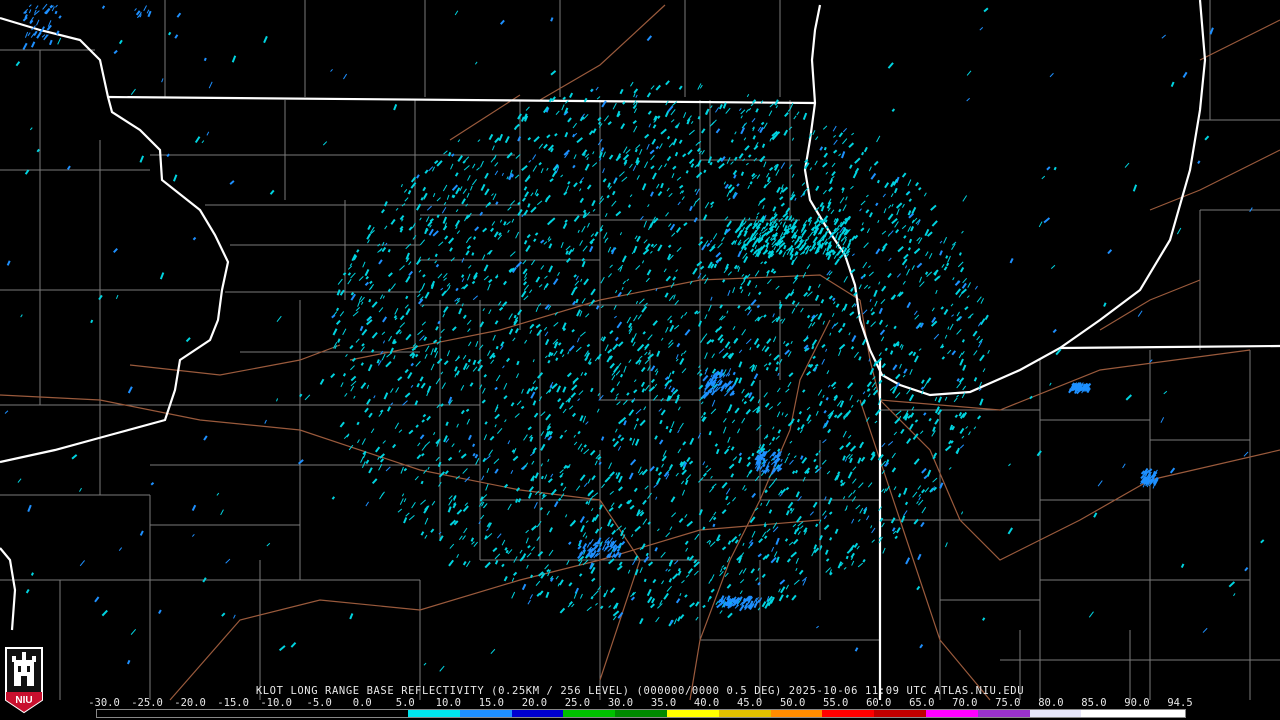 This screenshot has width=1280, height=720. What do you see at coordinates (1008, 703) in the screenshot?
I see `colorbar-label: 75.0` at bounding box center [1008, 703].